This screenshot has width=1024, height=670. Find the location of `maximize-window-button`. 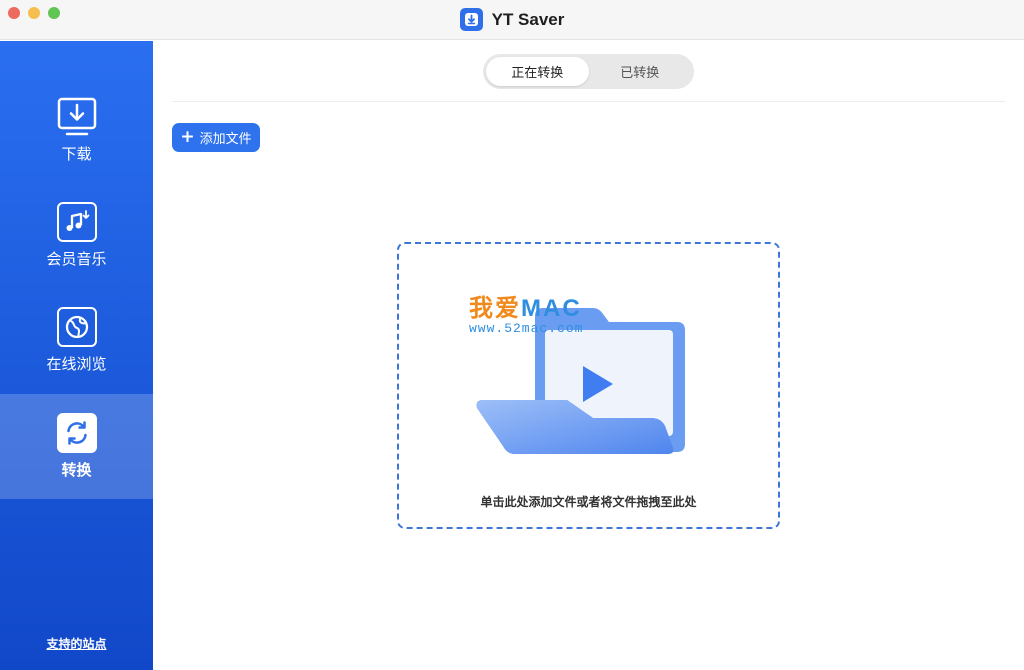

maximize-window-button is located at coordinates (54, 13).